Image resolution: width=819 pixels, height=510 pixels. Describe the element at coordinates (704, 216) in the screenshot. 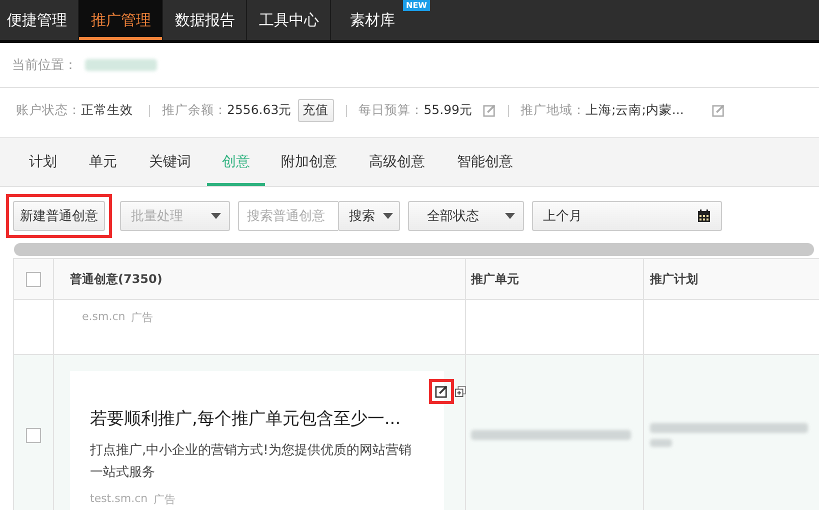

I see `calendar-icon` at that location.